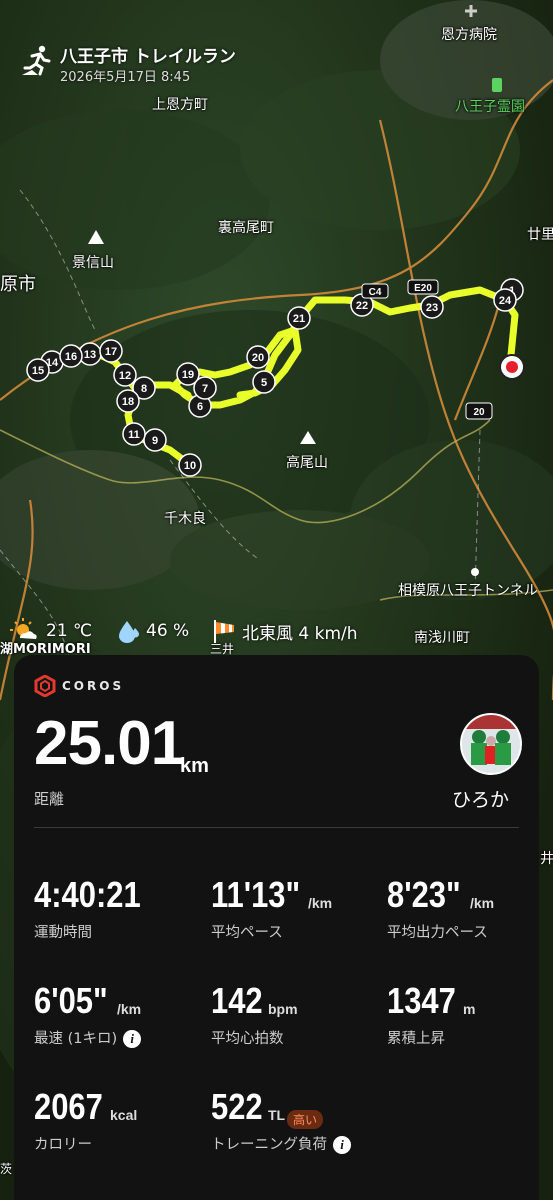  I want to click on route-waypoint-label: 17, so click(111, 352).